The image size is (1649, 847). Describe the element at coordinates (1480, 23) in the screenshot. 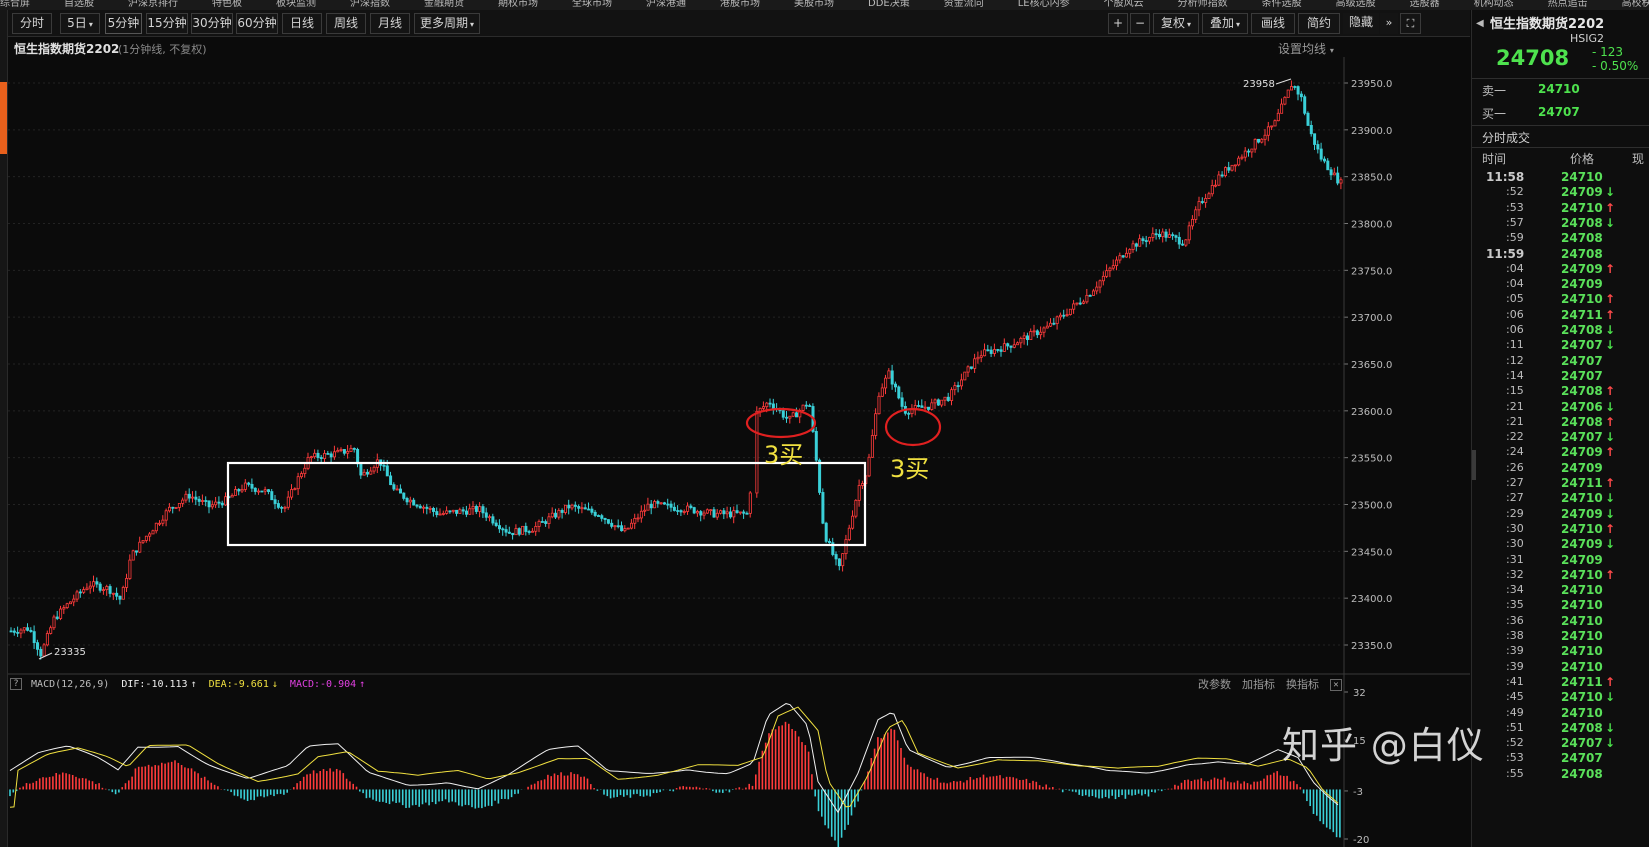

I see `prev-symbol-icon: ◀` at that location.